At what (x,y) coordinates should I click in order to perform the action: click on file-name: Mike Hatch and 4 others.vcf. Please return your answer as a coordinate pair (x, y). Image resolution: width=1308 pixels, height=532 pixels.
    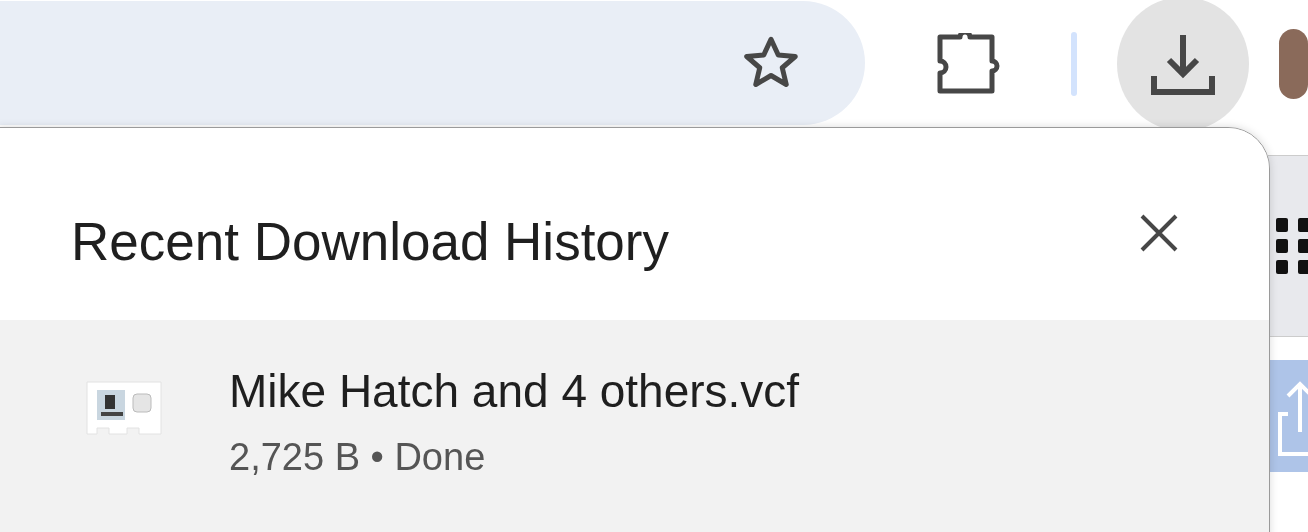
    Looking at the image, I should click on (514, 391).